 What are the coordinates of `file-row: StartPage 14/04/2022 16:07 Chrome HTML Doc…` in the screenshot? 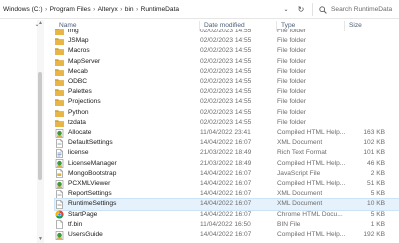 It's located at (227, 215).